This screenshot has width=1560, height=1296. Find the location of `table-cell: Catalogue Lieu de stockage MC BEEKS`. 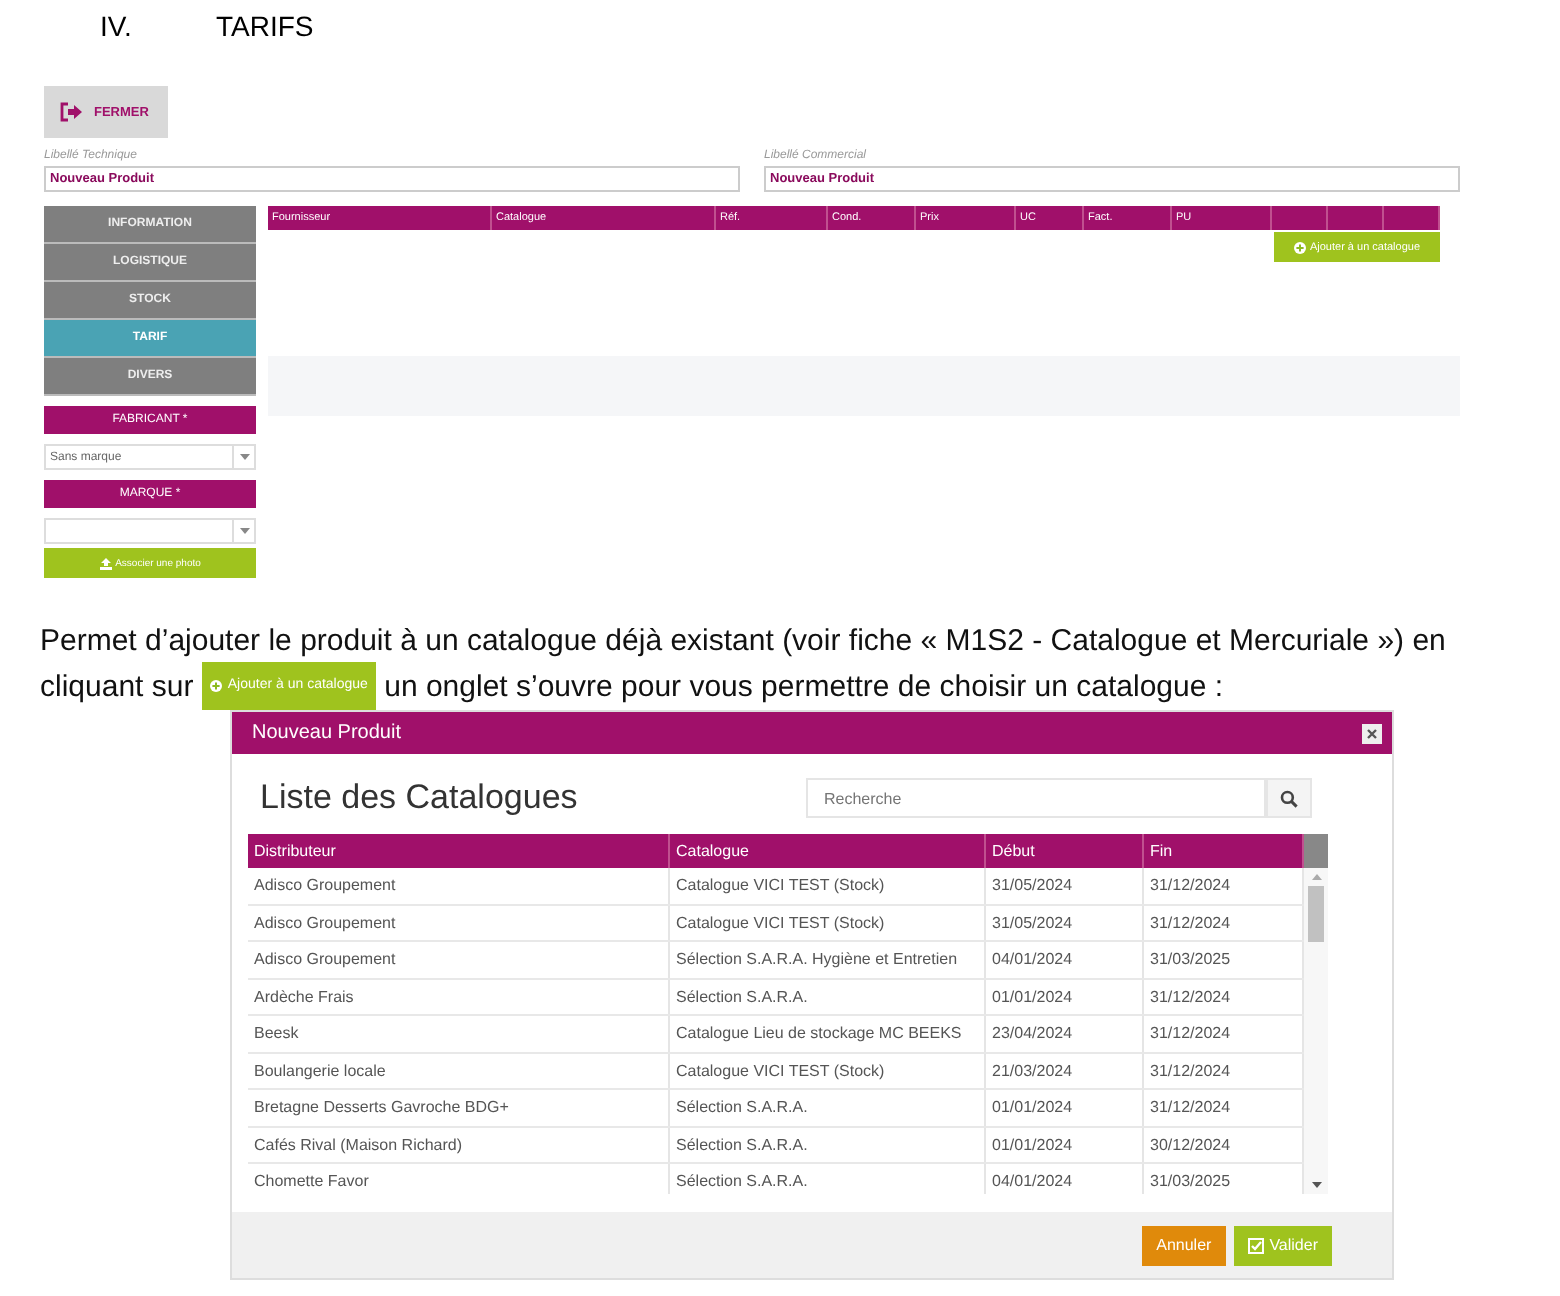

table-cell: Catalogue Lieu de stockage MC BEEKS is located at coordinates (828, 1033).